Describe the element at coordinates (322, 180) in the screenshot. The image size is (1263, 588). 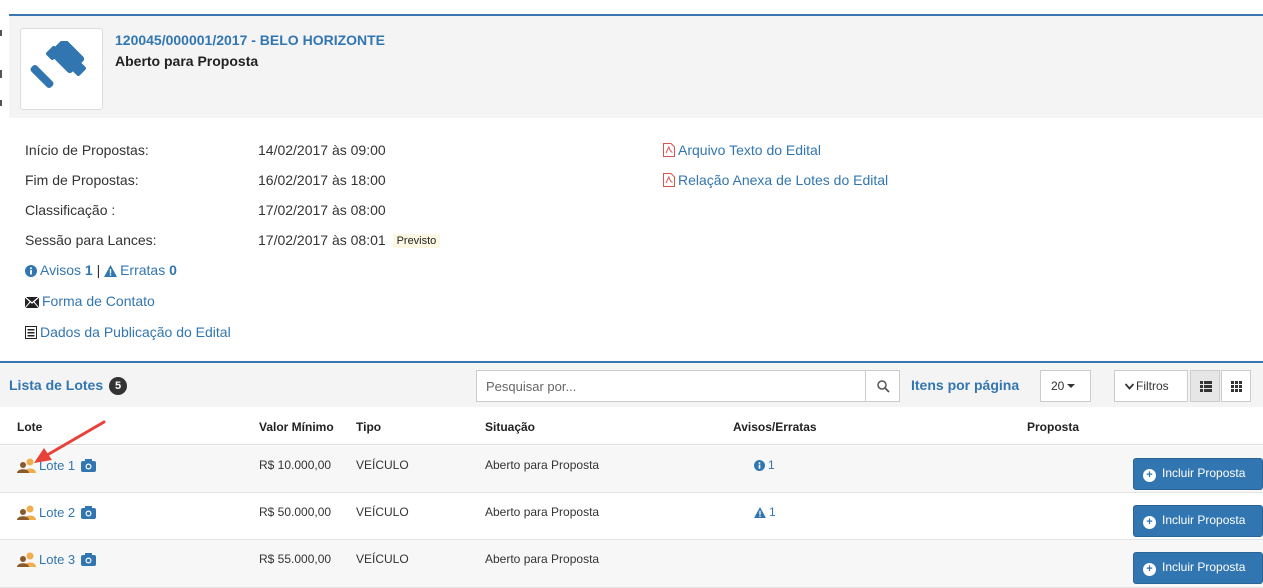
I see `fim-value: 16/02/2017 às 18:00` at that location.